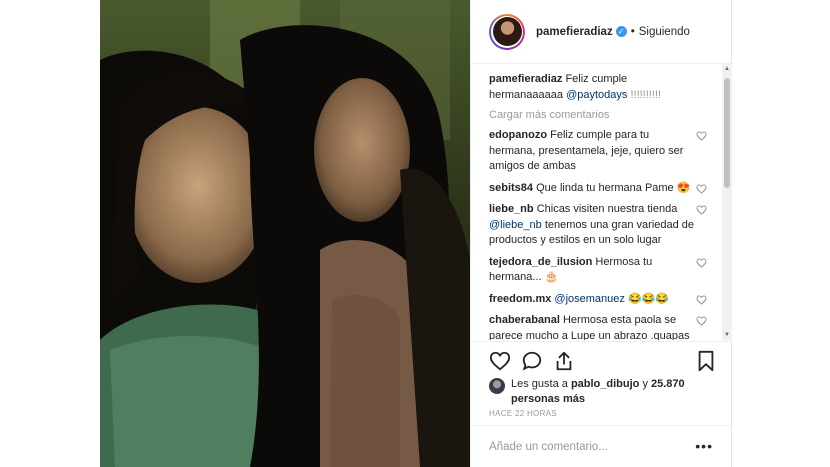 The image size is (830, 467). I want to click on post-username: pamefieradiaz, so click(574, 32).